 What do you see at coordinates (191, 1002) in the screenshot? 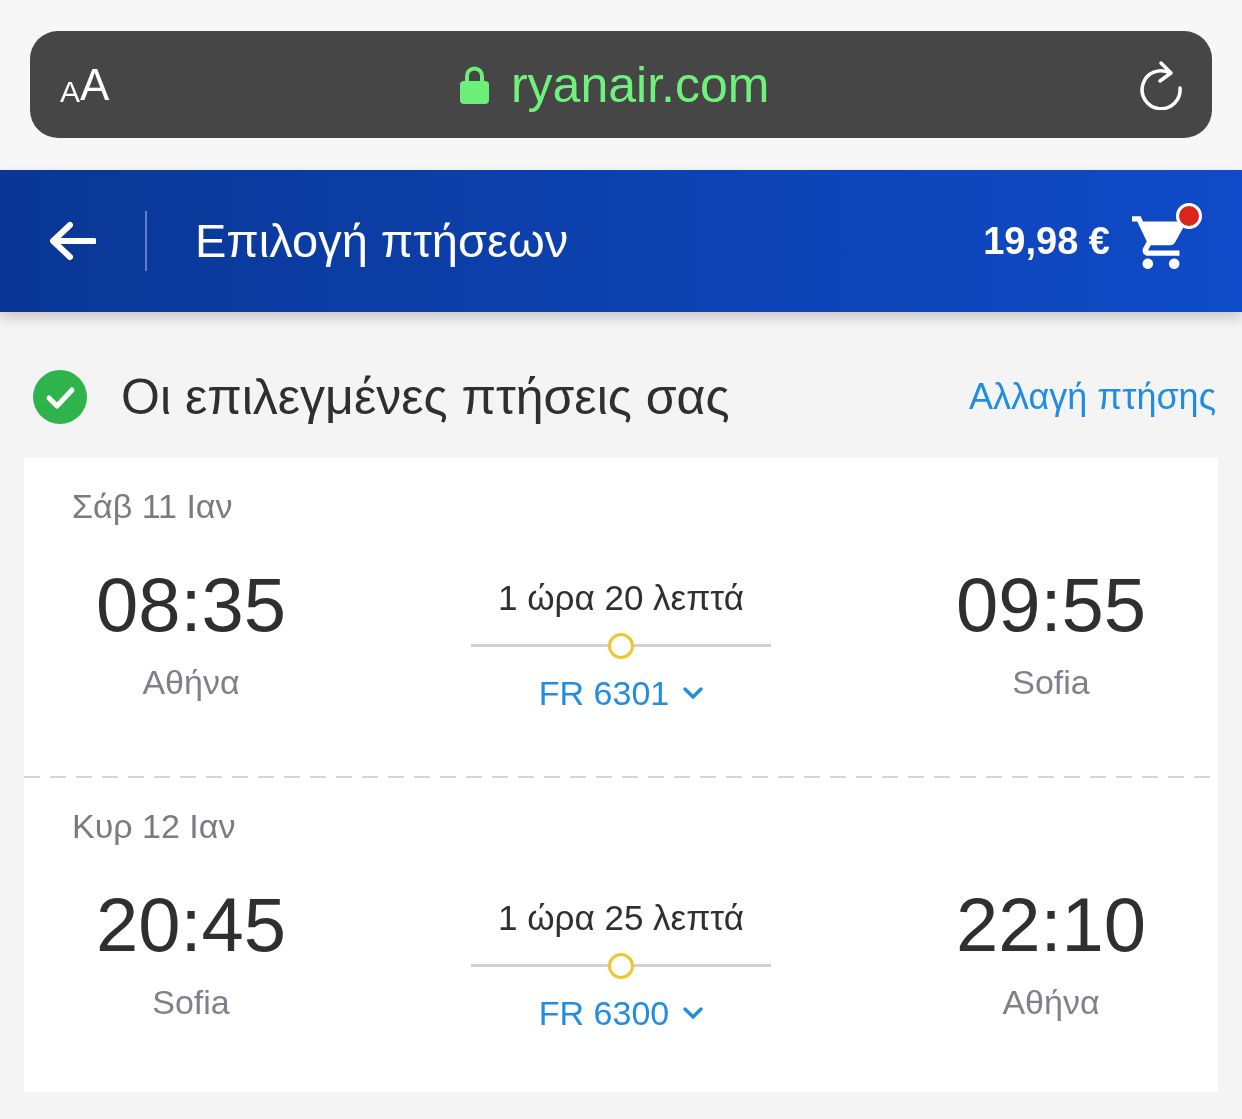
I see `departure-city: Sofia` at bounding box center [191, 1002].